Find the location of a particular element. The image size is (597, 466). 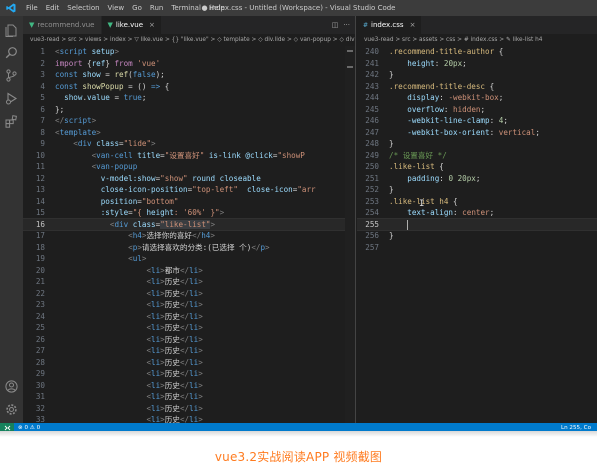

code-text: <p>请选择喜欢的分类:(已选择 个)</p> is located at coordinates (162, 248).